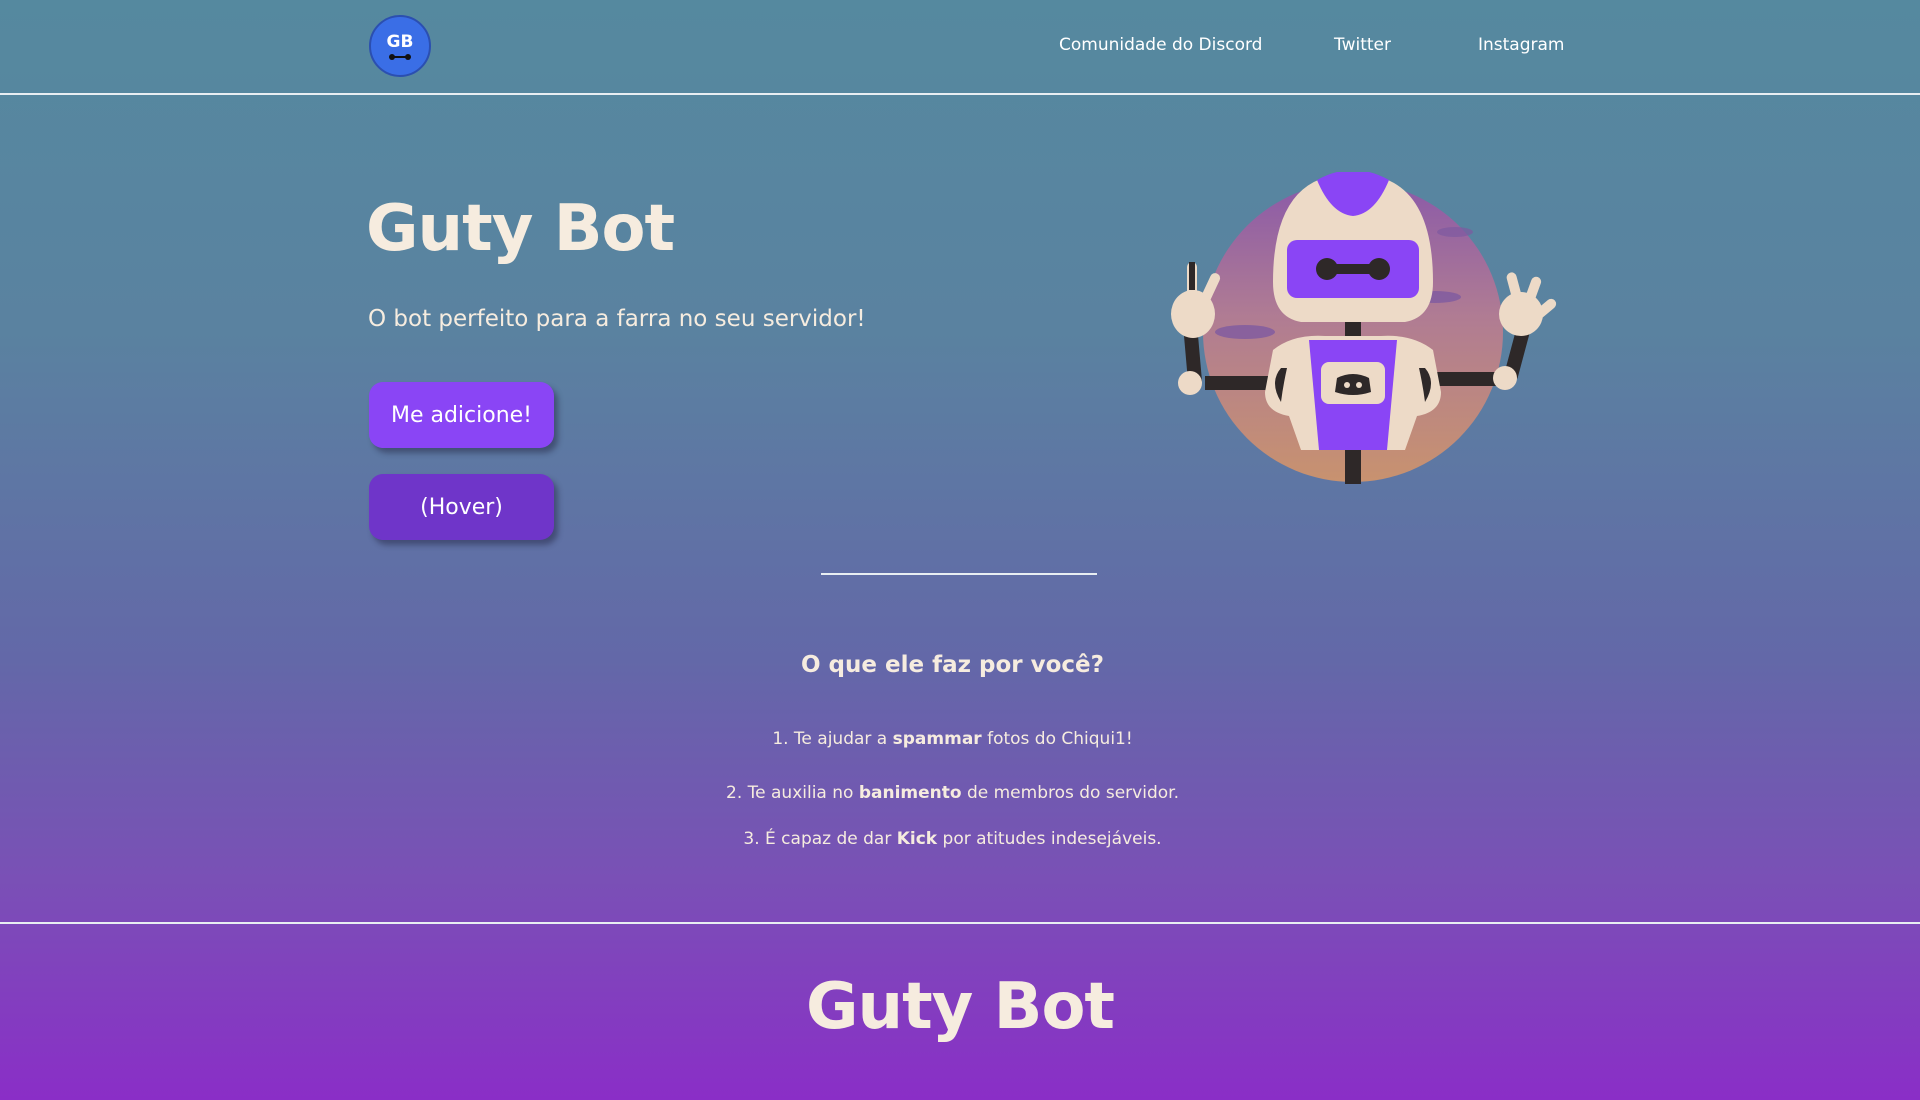  Describe the element at coordinates (1362, 45) in the screenshot. I see `nav-link-twitter: Twitter` at that location.